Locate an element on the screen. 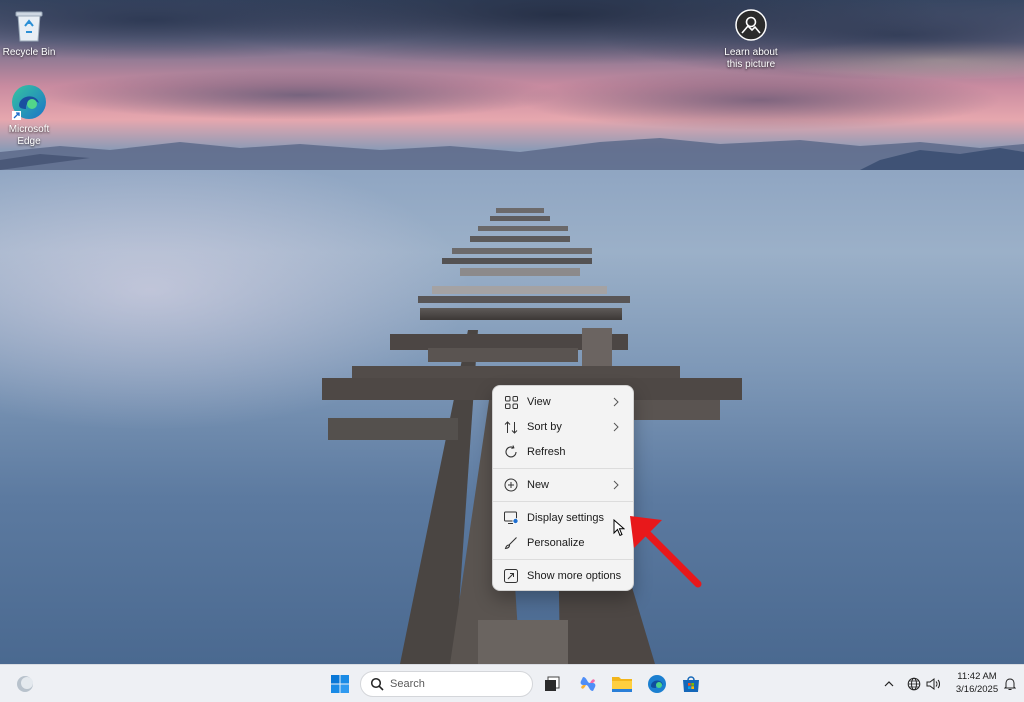 The width and height of the screenshot is (1024, 702). menu-item-label: Display settings is located at coordinates (566, 518).